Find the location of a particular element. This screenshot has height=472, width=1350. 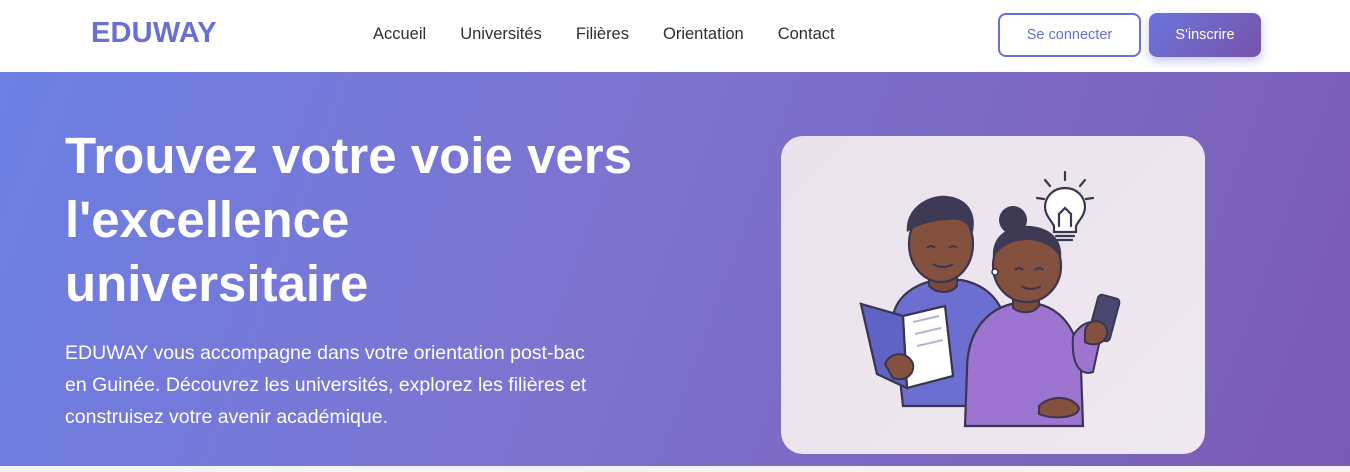

brand-logo: EDUWAY is located at coordinates (154, 33).